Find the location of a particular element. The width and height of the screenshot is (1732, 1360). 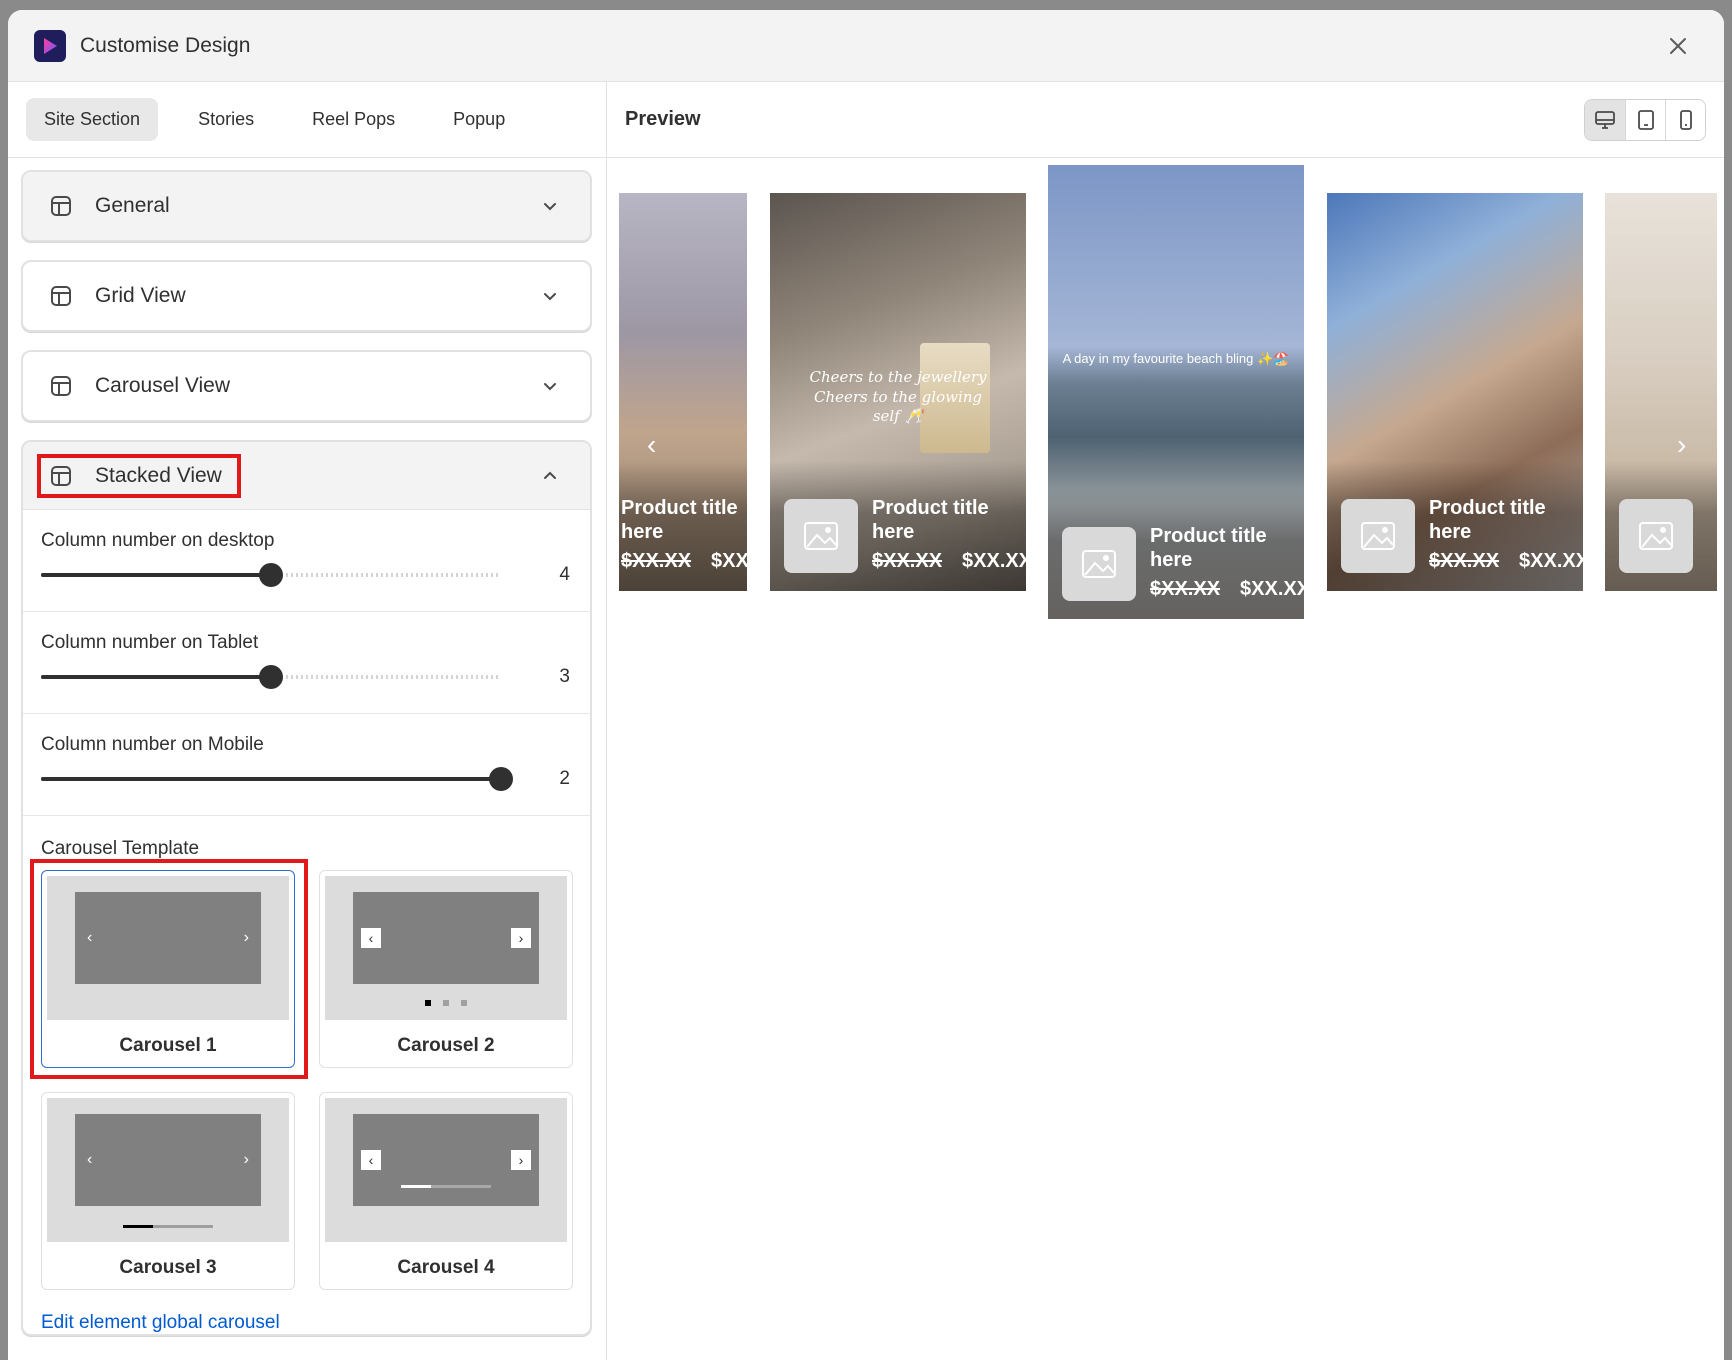

template-carousel-2: ‹ › Carousel 2 is located at coordinates (446, 969).